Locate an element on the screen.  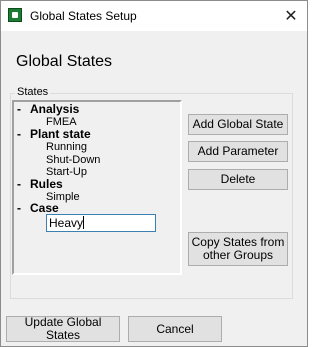
app-logo-icon is located at coordinates (15, 15).